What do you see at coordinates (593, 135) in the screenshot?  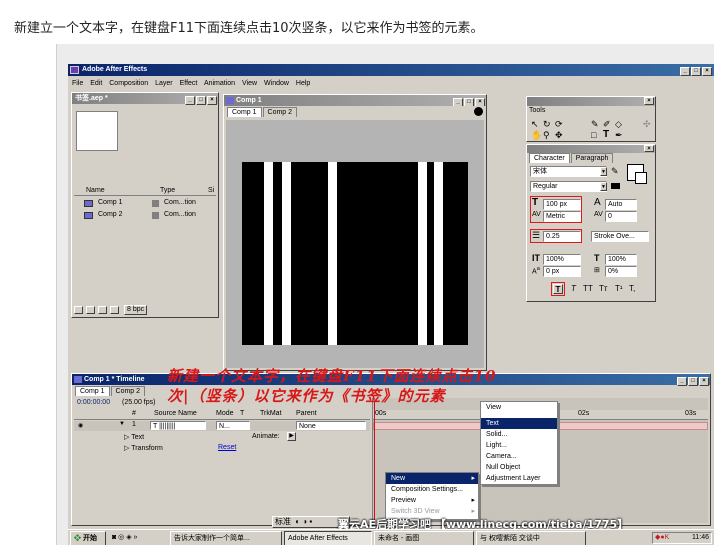 I see `mask-tool-icon: □` at bounding box center [593, 135].